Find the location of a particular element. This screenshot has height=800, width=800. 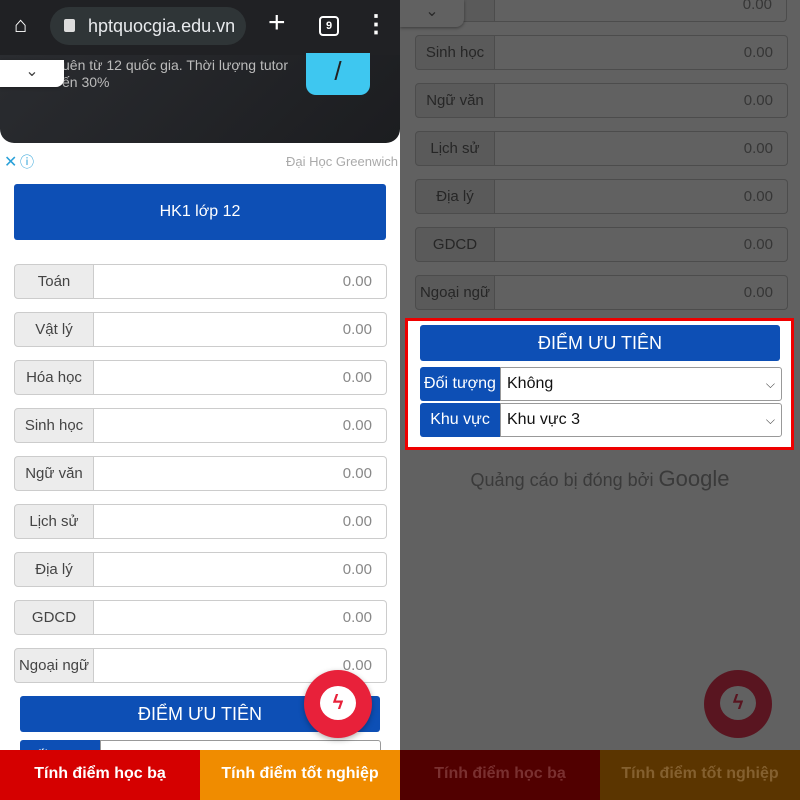

browser-toolbar: ⌂ hptquocgia.edu.vn + 9 ⋮ is located at coordinates (200, 27).